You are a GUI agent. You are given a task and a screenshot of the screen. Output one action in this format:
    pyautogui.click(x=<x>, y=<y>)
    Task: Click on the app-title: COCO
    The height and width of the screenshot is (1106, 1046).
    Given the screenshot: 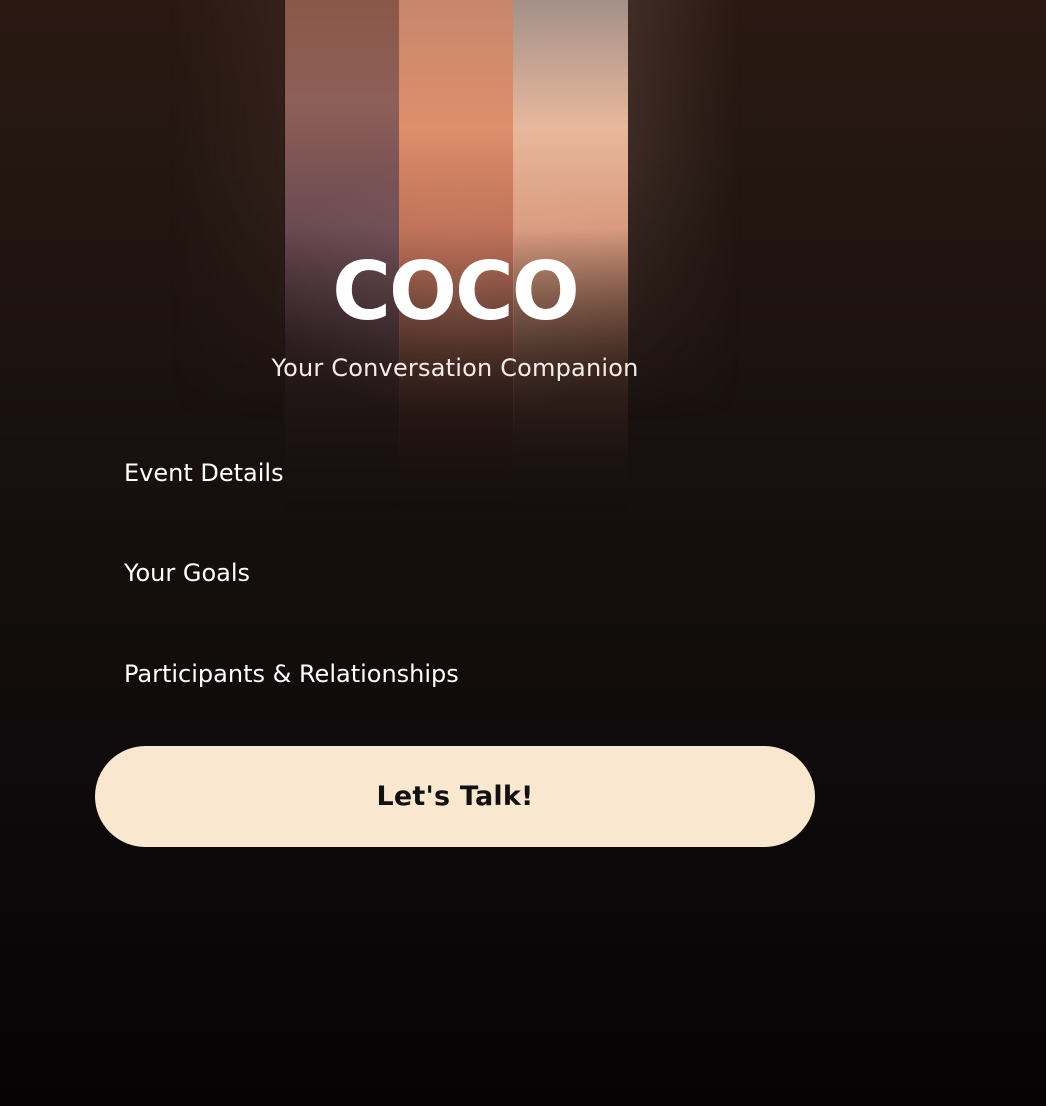 What is the action you would take?
    pyautogui.click(x=455, y=291)
    